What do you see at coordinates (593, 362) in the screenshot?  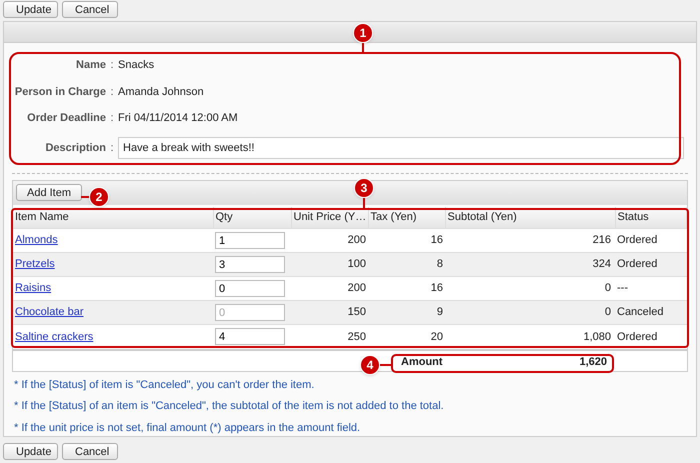 I see `amount-value: 1,620` at bounding box center [593, 362].